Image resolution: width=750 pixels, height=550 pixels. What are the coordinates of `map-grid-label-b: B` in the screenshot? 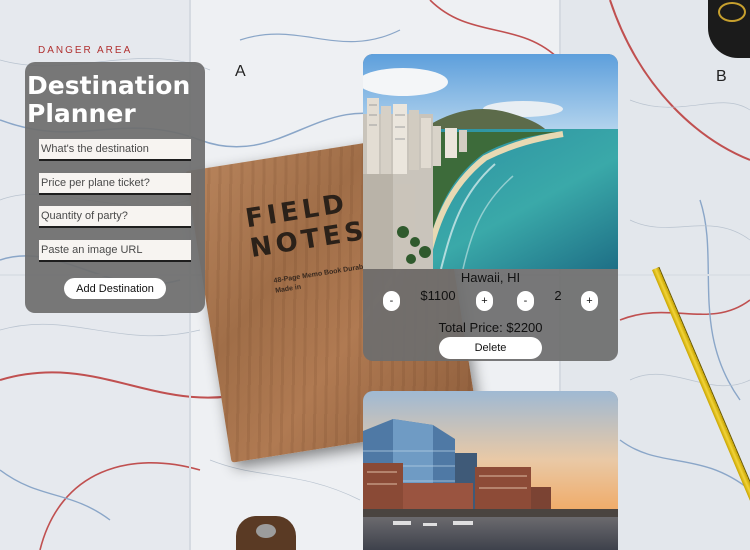 It's located at (721, 76).